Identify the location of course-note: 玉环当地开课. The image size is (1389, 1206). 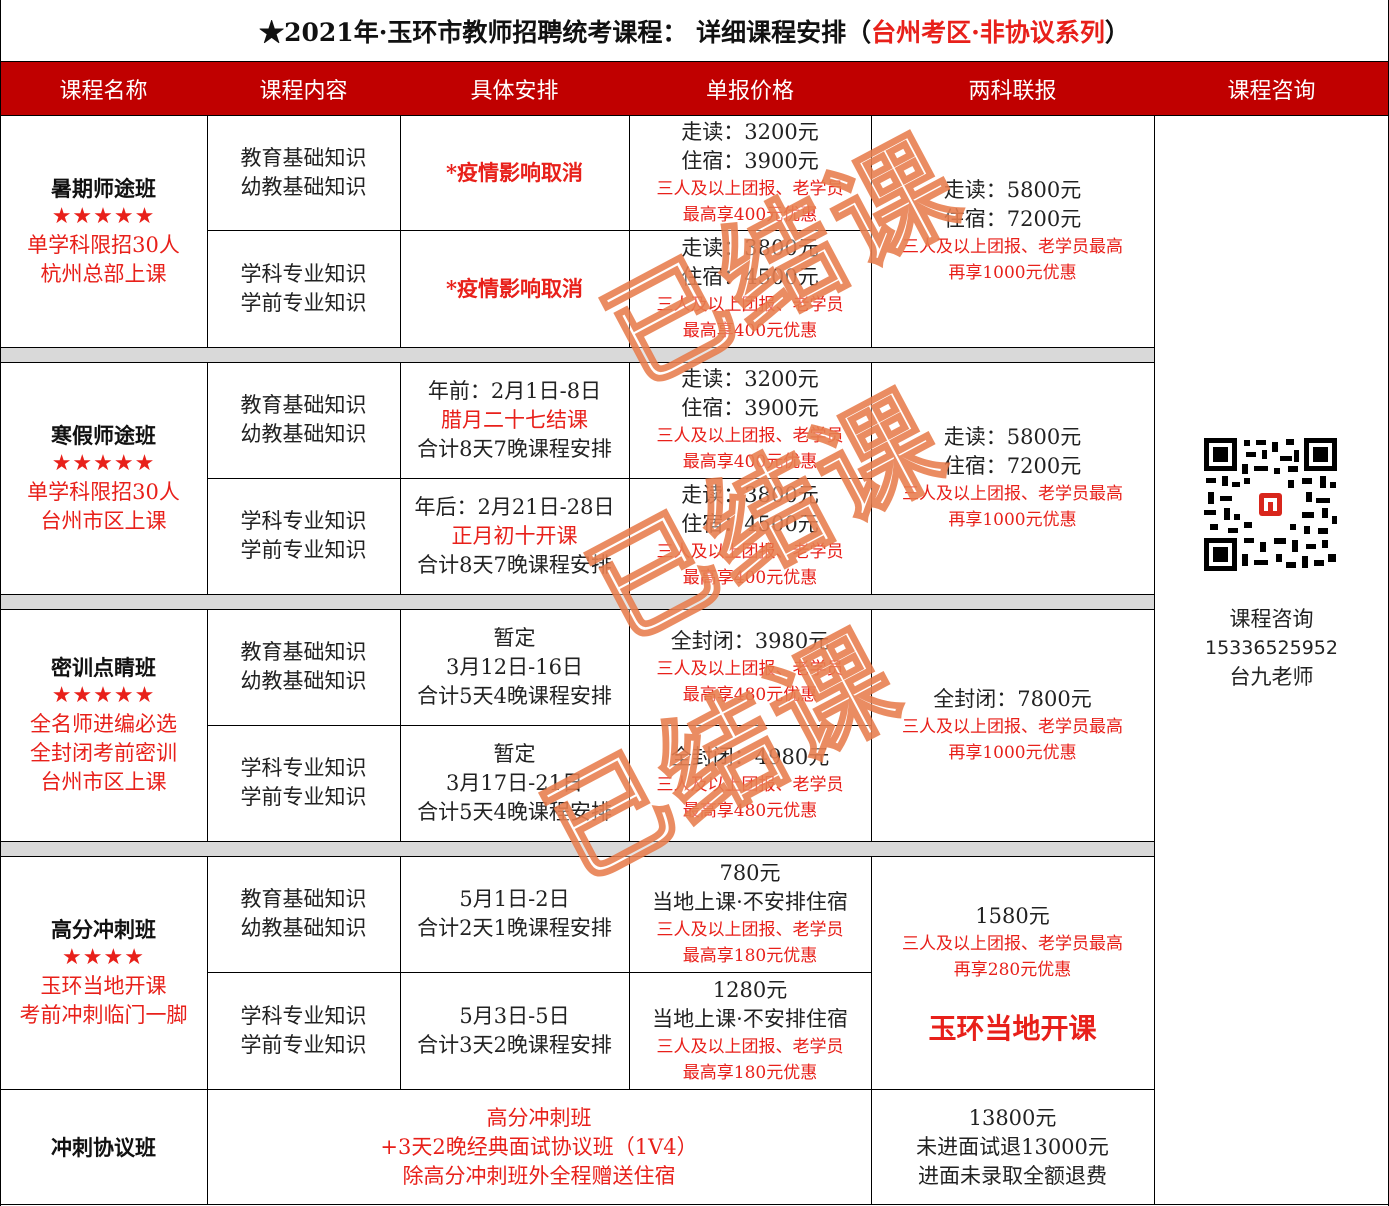
(103, 986).